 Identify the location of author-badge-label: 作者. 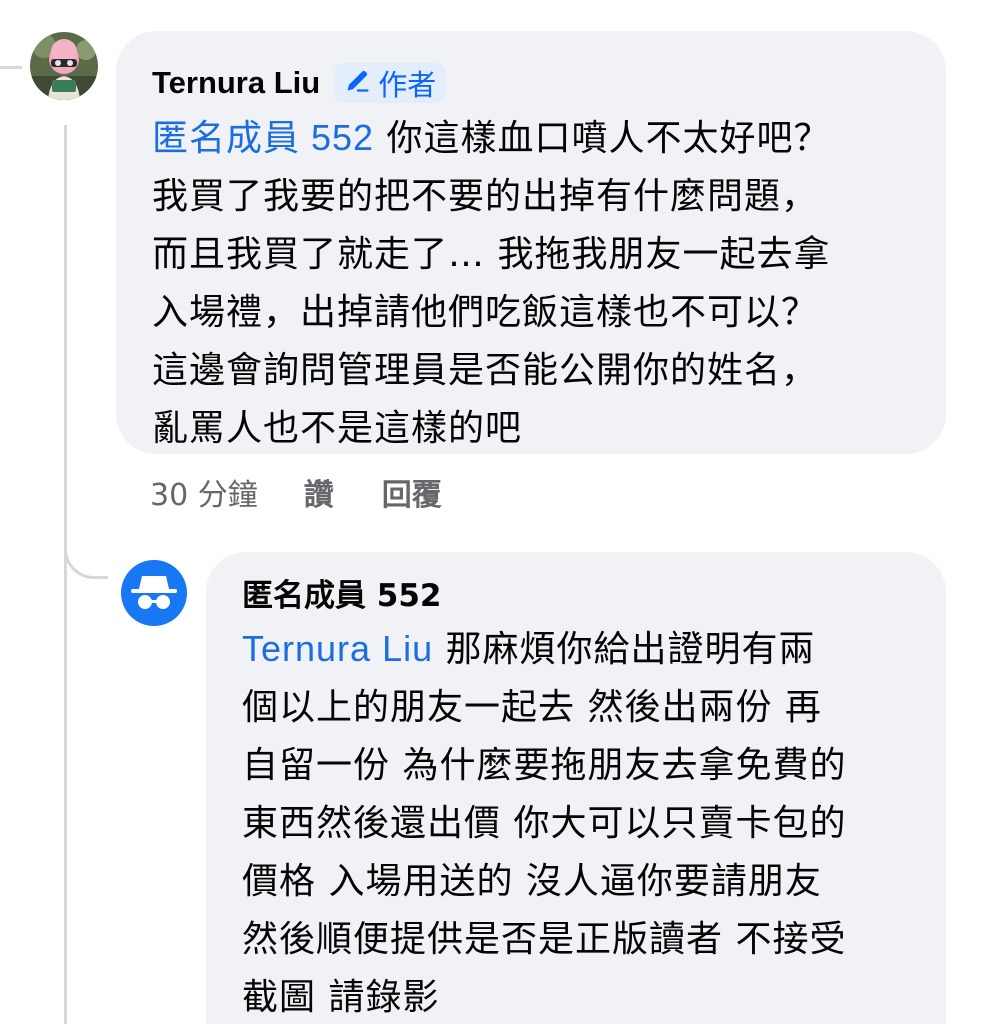
(407, 85).